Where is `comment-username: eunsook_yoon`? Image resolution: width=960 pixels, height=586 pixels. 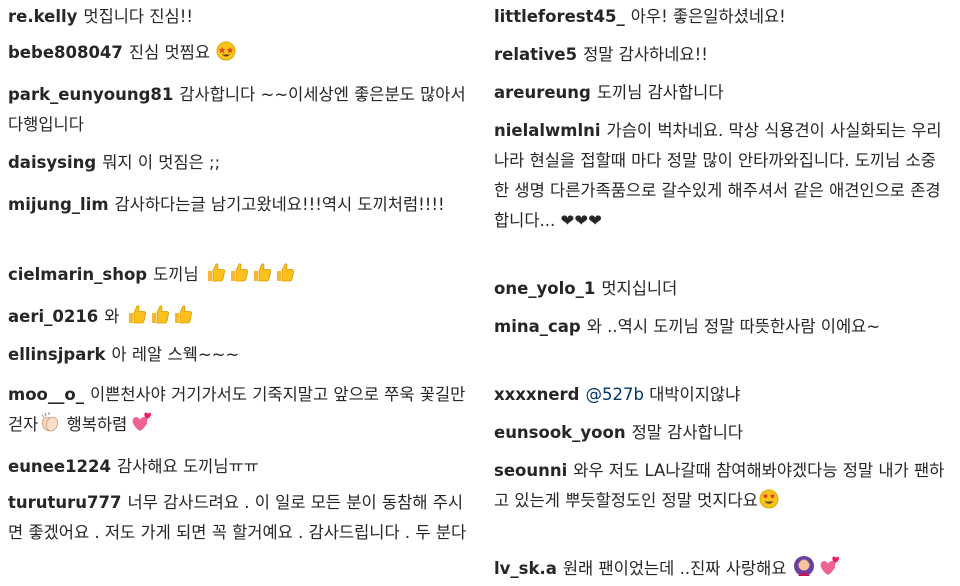
comment-username: eunsook_yoon is located at coordinates (560, 432).